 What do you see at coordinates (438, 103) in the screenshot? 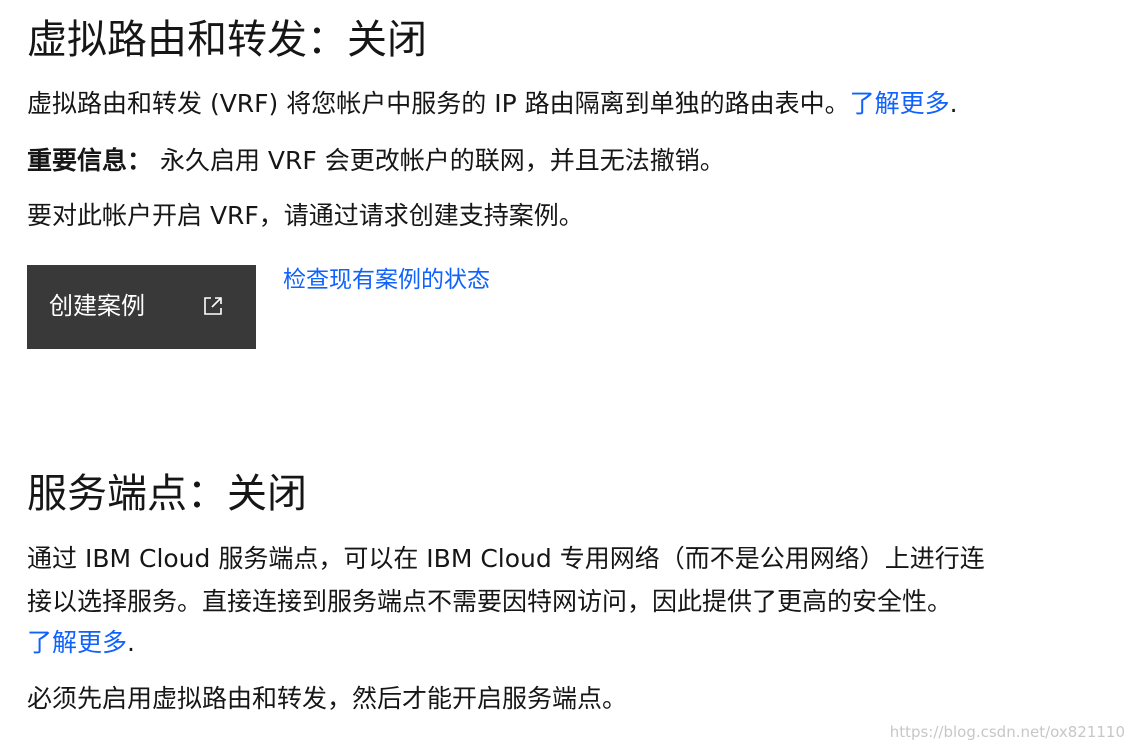
I see `vrf-description-text: 虚拟路由和转发 (VRF) 将您帐户中服务的 IP 路由隔离到单独的路由表中。` at bounding box center [438, 103].